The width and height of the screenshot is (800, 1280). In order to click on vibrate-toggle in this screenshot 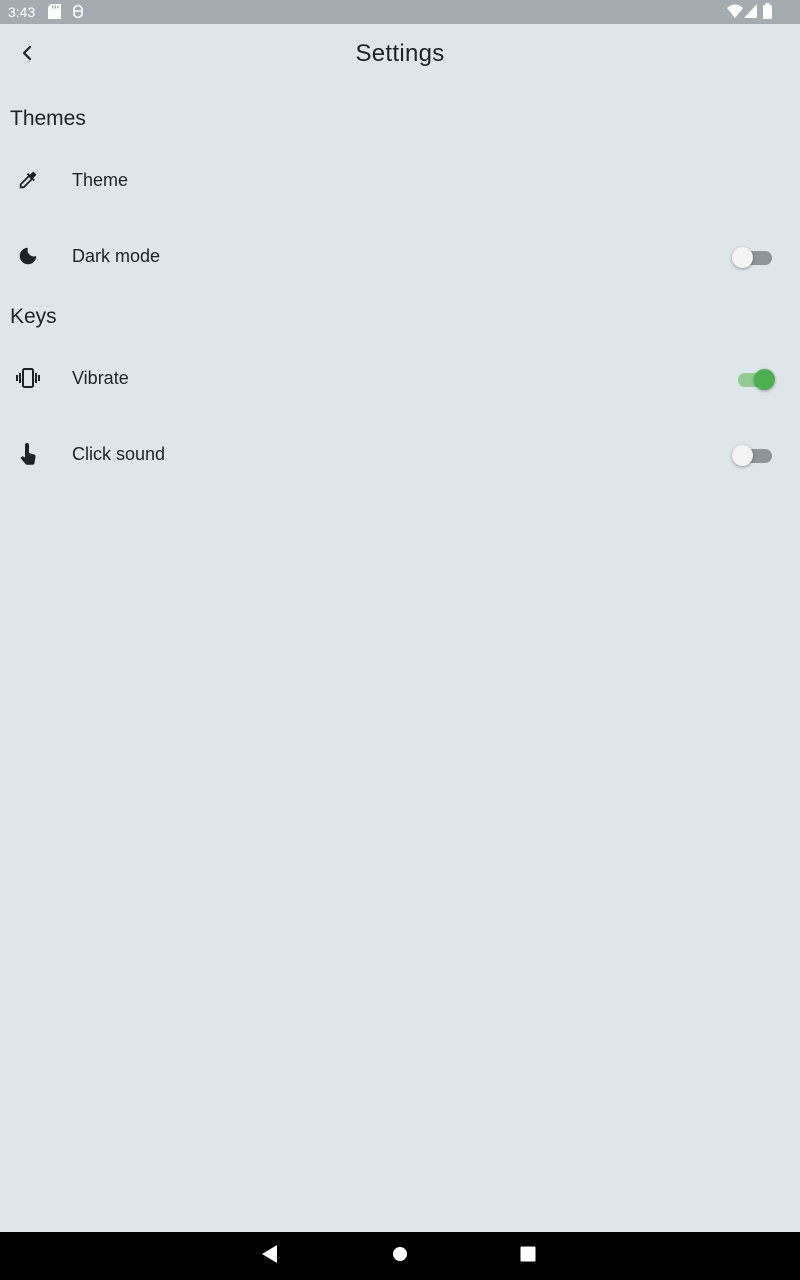, I will do `click(755, 379)`.